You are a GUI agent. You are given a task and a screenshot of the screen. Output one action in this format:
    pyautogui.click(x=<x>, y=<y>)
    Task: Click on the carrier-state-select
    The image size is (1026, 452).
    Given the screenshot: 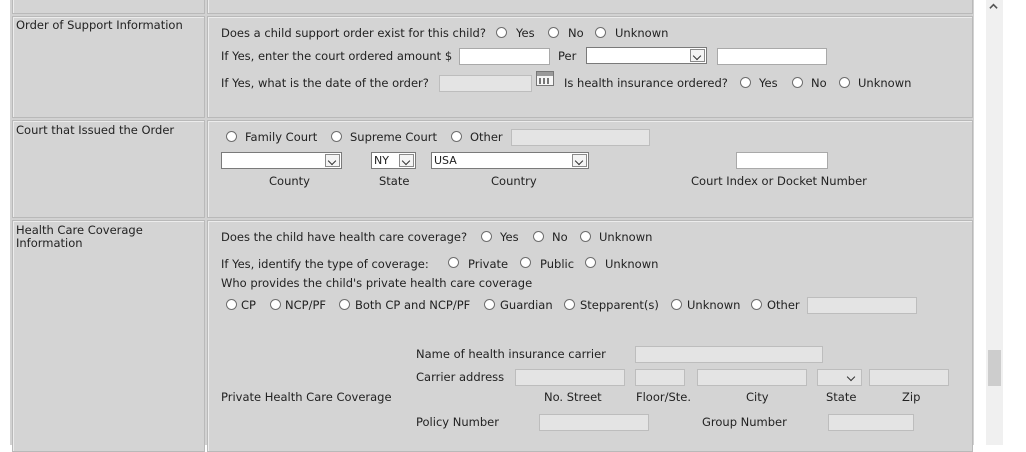 What is the action you would take?
    pyautogui.click(x=839, y=377)
    